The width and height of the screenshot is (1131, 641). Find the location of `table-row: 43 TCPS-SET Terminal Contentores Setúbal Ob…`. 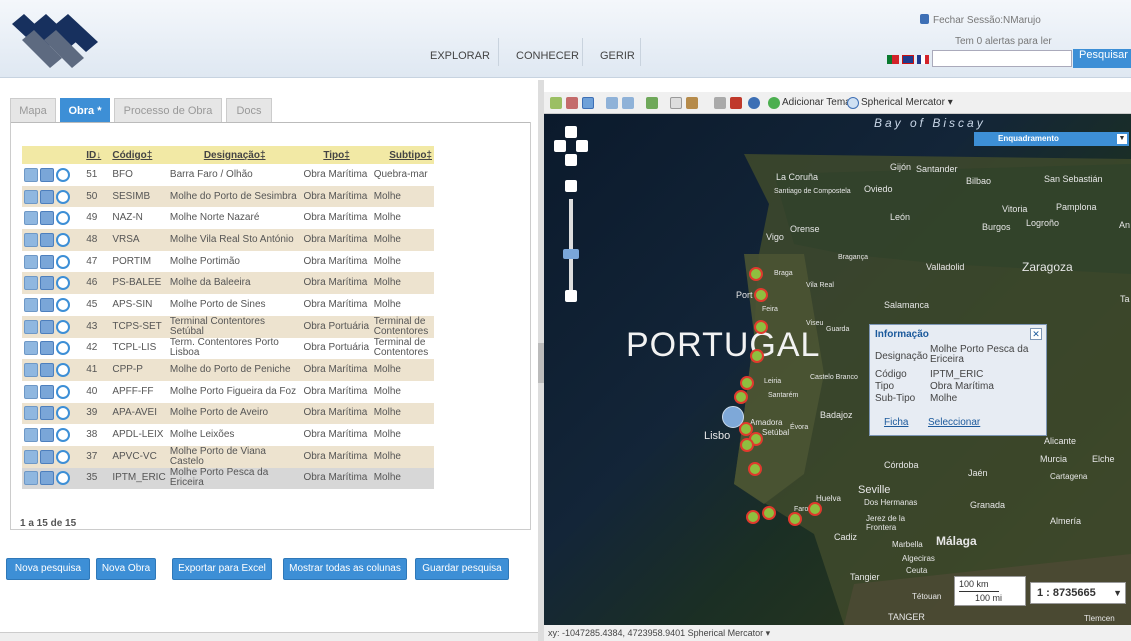

table-row: 43 TCPS-SET Terminal Contentores Setúbal Ob… is located at coordinates (228, 326).